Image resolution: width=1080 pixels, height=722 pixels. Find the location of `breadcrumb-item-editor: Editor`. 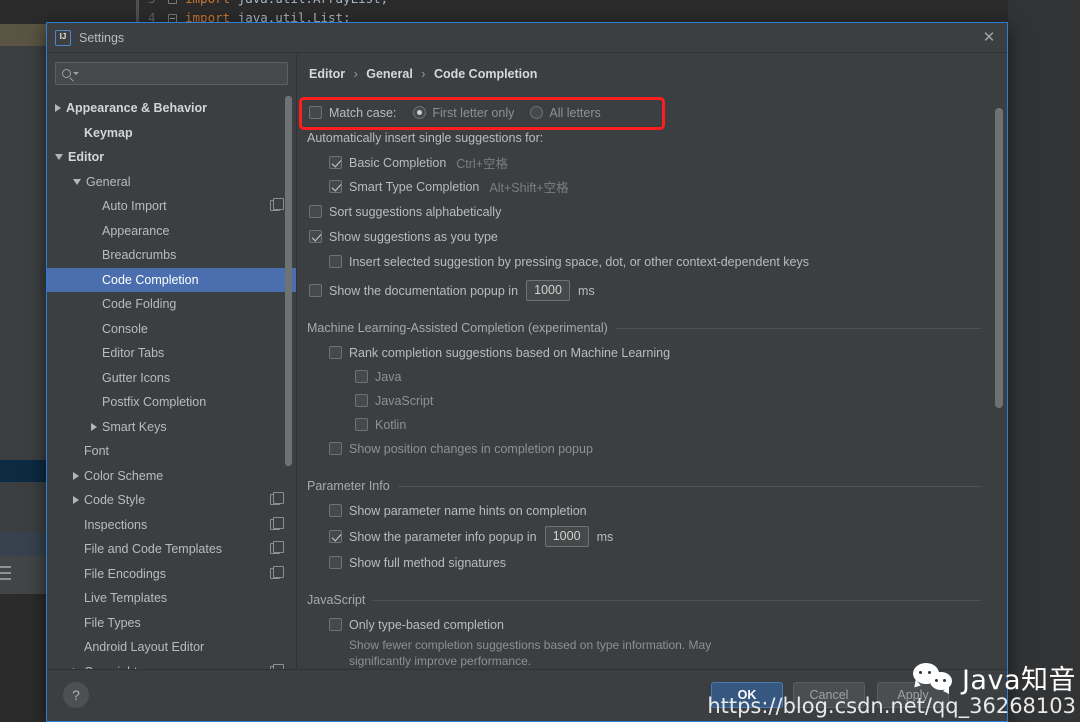

breadcrumb-item-editor: Editor is located at coordinates (327, 74).